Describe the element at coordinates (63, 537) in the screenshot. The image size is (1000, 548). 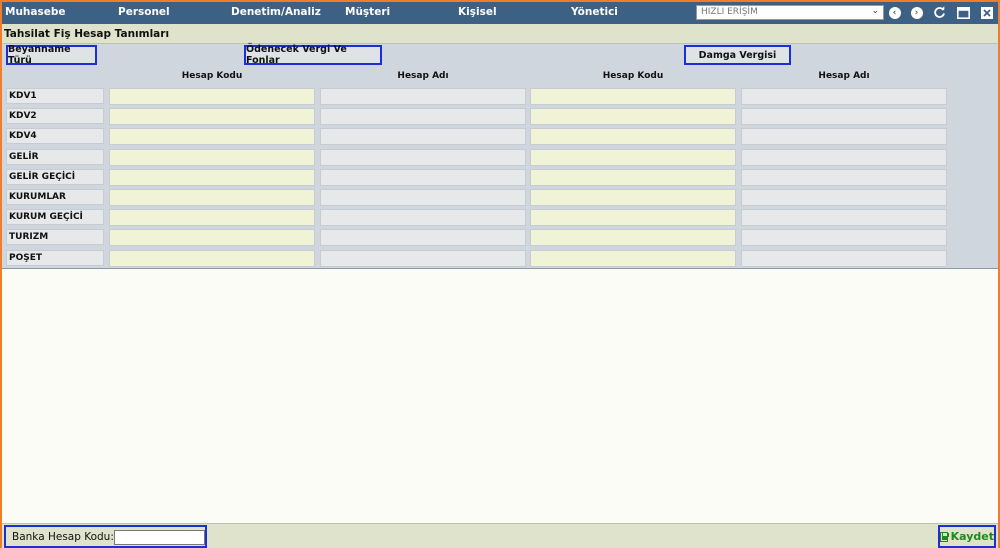
I see `bank-account-label: Banka Hesap Kodu:` at that location.